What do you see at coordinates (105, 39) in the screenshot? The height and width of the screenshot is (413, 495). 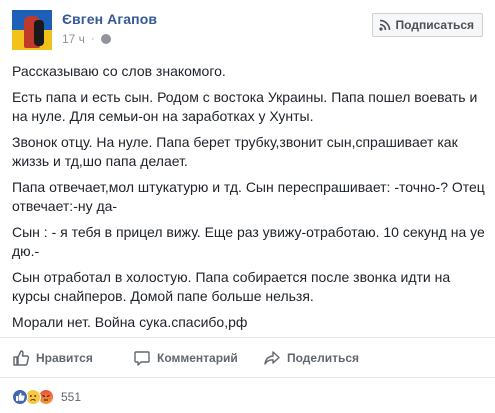 I see `globe-icon` at bounding box center [105, 39].